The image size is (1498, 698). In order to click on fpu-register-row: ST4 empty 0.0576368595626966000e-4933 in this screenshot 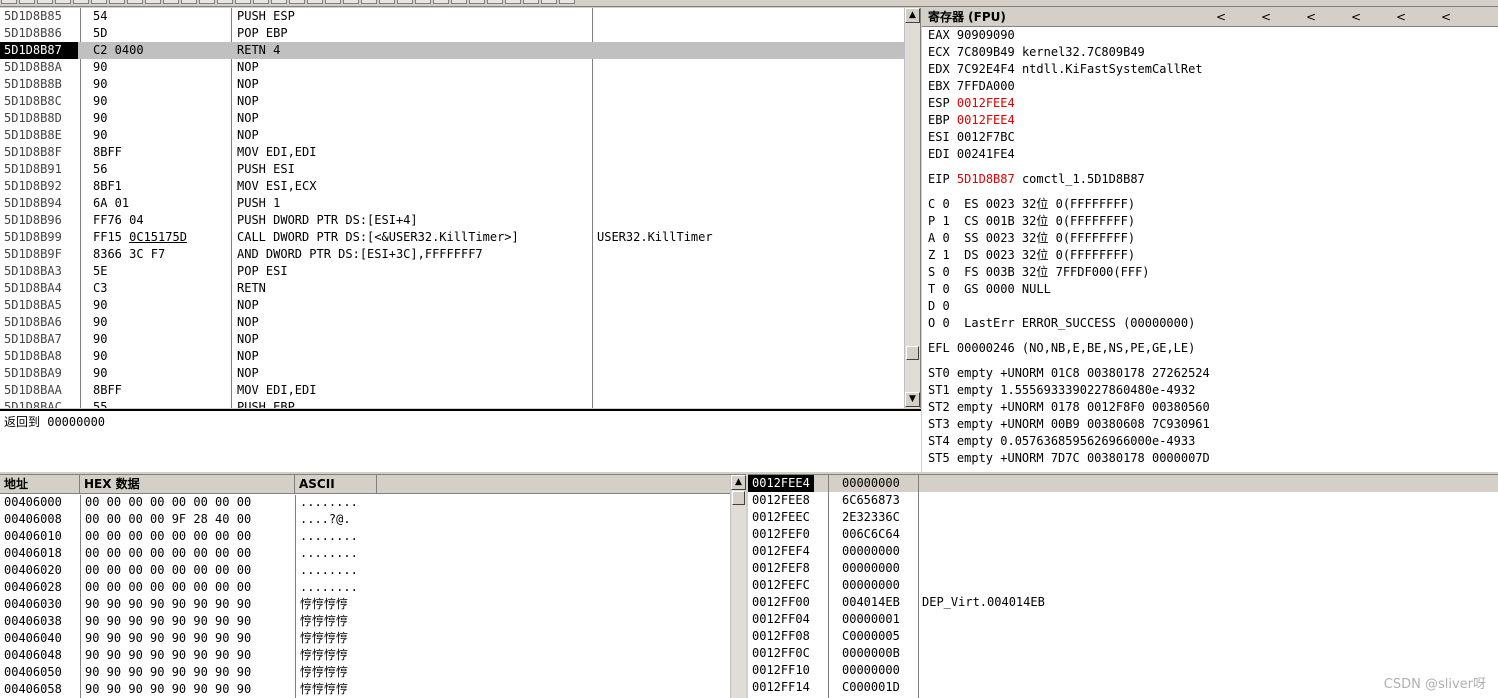, I will do `click(1210, 441)`.